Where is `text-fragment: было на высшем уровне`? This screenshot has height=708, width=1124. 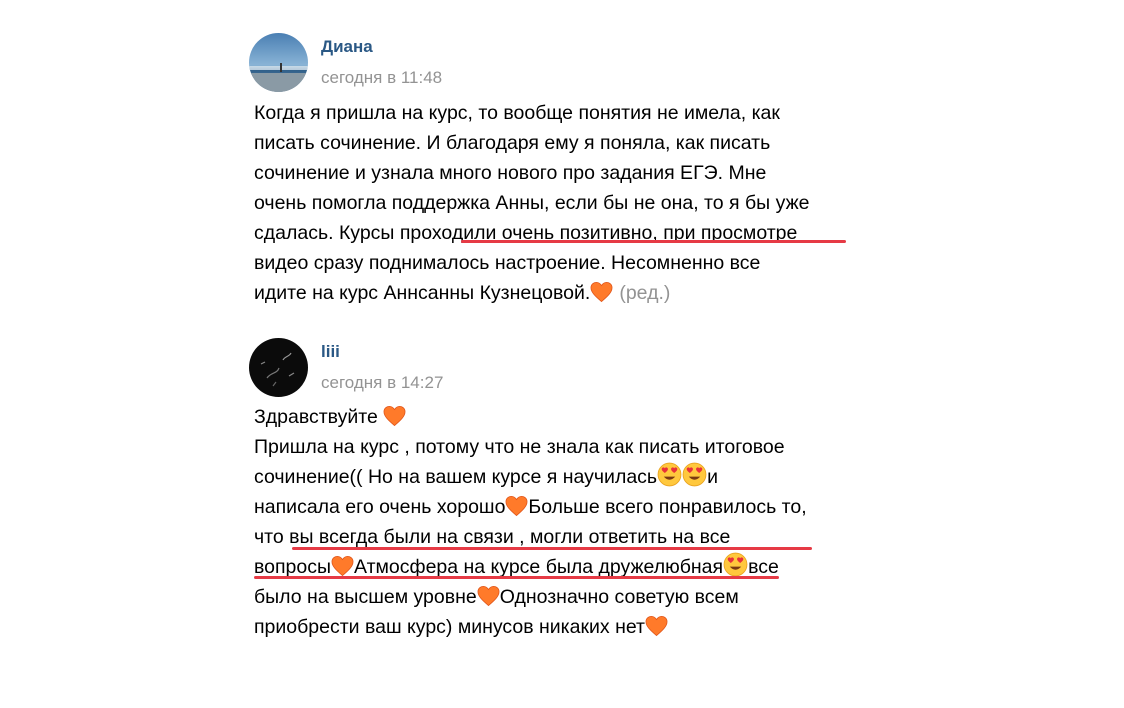 text-fragment: было на высшем уровне is located at coordinates (365, 597).